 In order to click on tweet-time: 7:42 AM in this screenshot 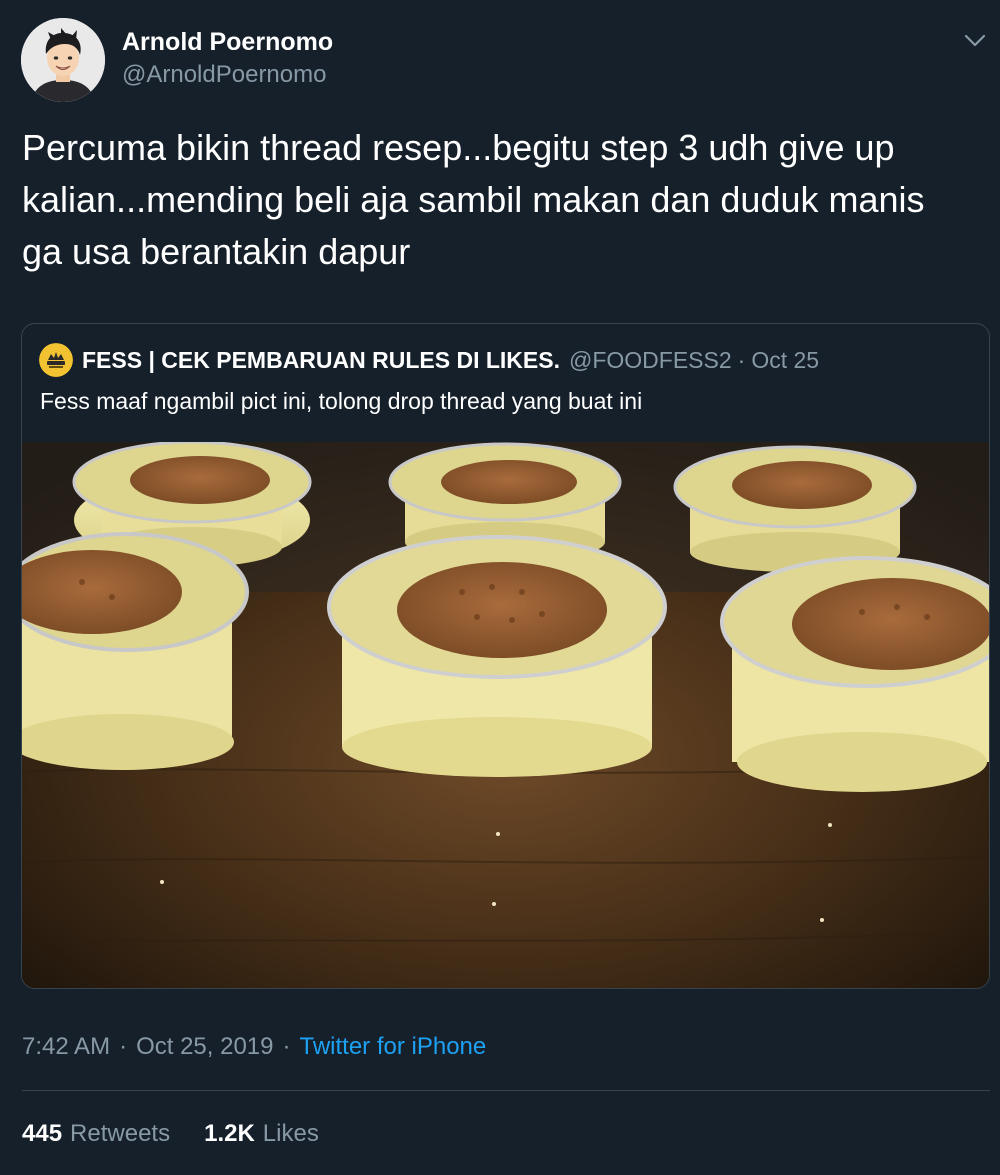, I will do `click(66, 1047)`.